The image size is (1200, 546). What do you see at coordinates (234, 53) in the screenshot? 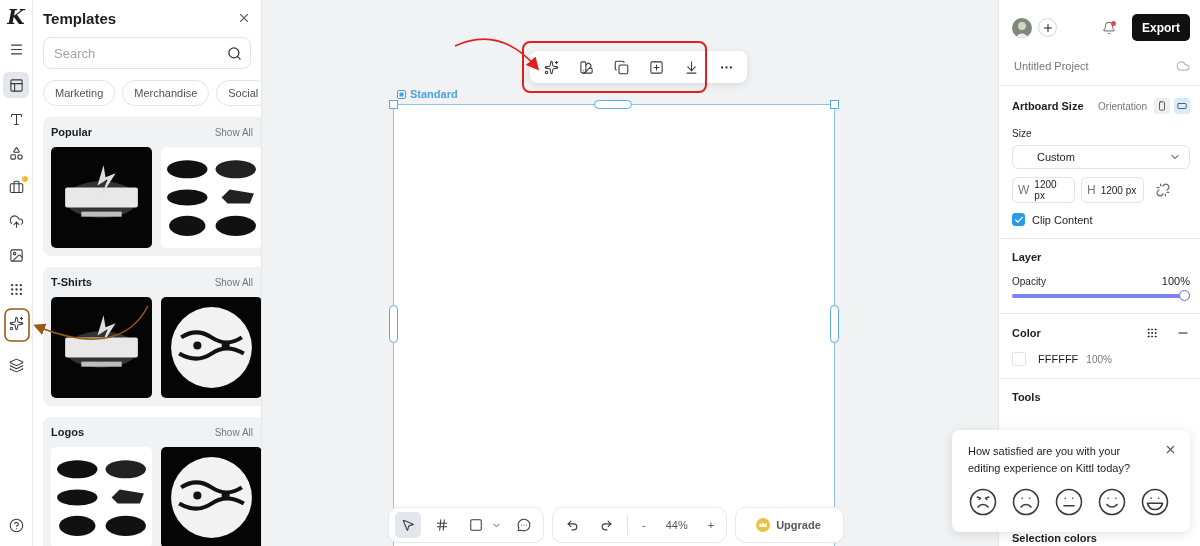
I see `search-icon` at bounding box center [234, 53].